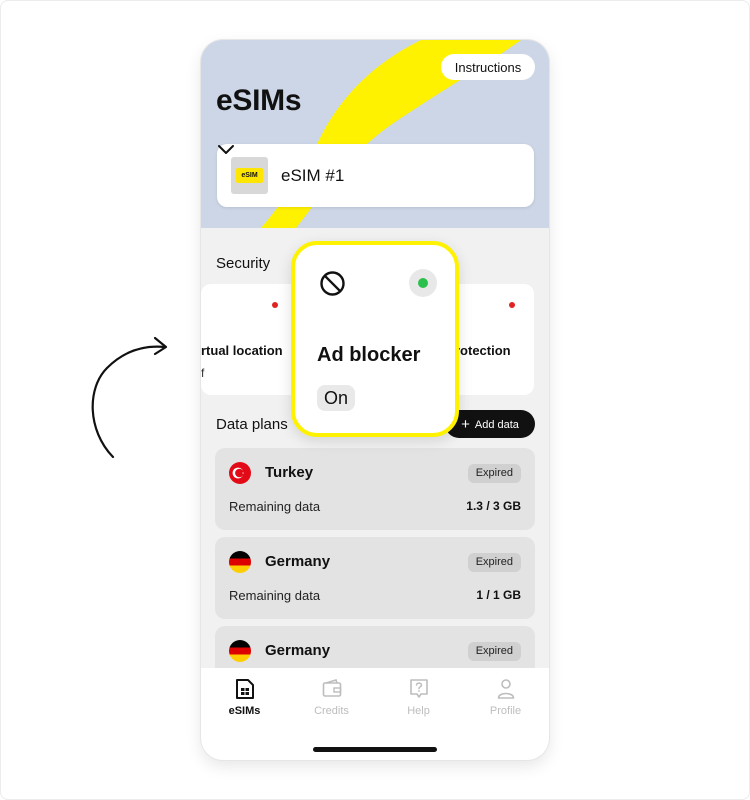 This screenshot has height=800, width=750. I want to click on block-icon, so click(332, 283).